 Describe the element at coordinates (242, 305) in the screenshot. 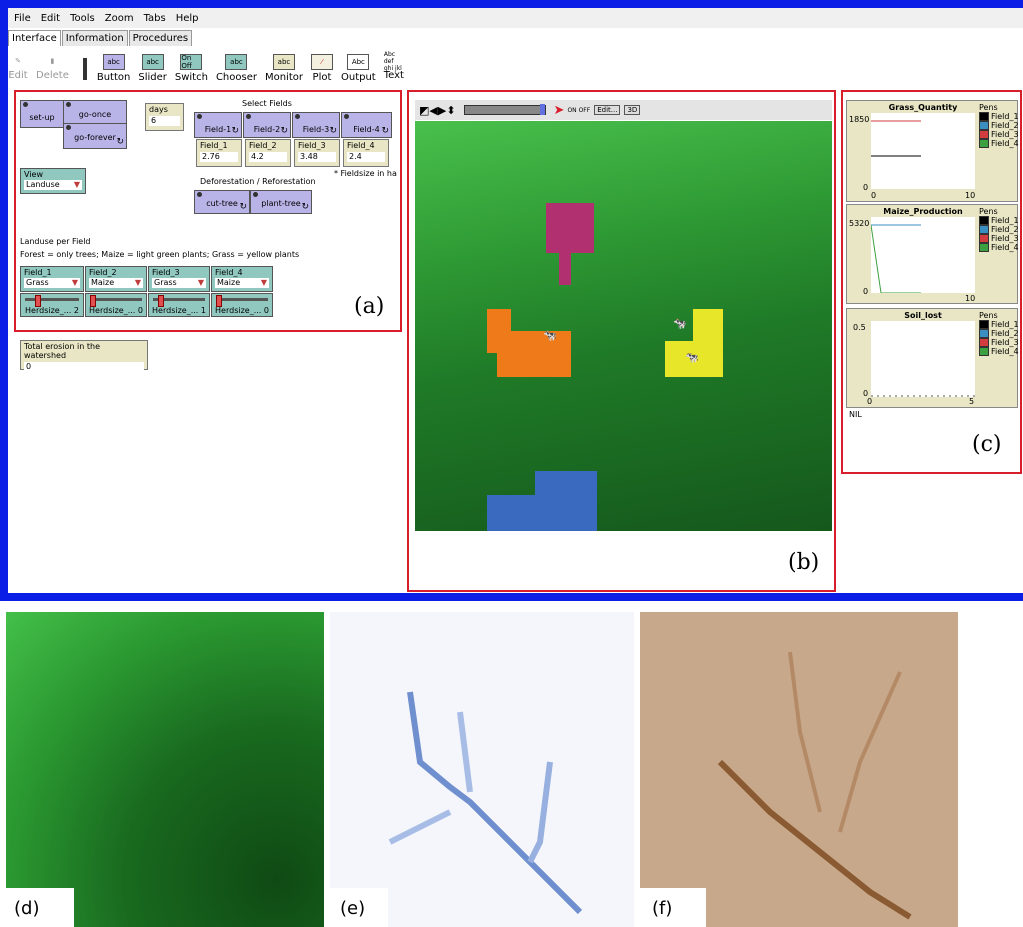

I see `herdsize-4-slider: Herdsize_... 0` at that location.